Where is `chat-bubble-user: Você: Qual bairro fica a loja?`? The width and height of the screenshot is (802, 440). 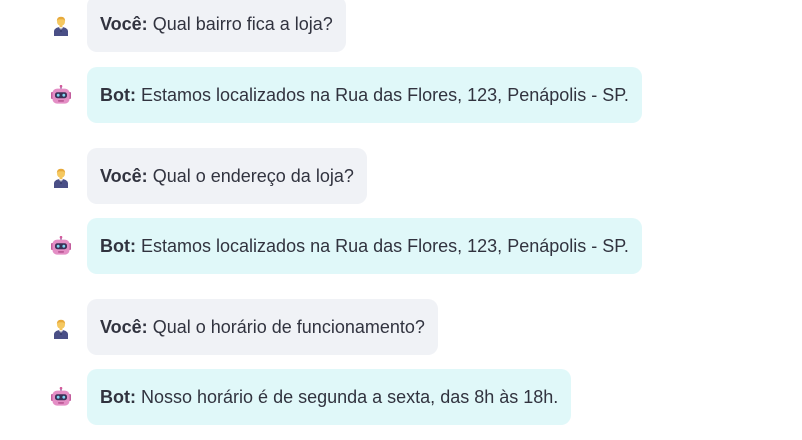 chat-bubble-user: Você: Qual bairro fica a loja? is located at coordinates (216, 26).